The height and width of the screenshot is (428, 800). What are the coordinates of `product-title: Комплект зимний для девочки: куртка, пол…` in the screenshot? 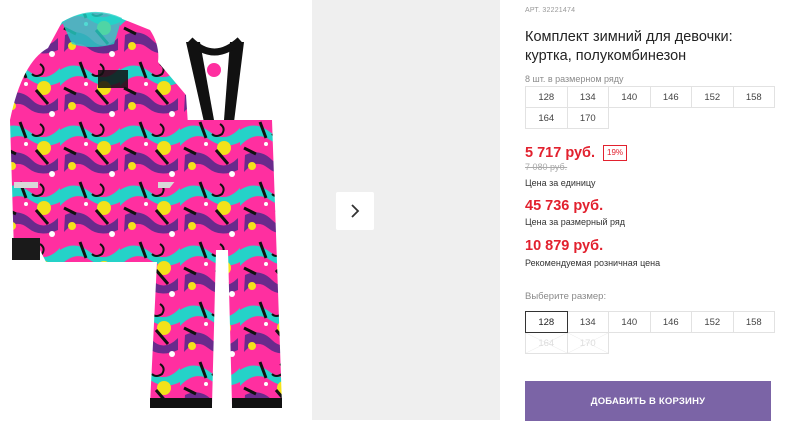 It's located at (629, 46).